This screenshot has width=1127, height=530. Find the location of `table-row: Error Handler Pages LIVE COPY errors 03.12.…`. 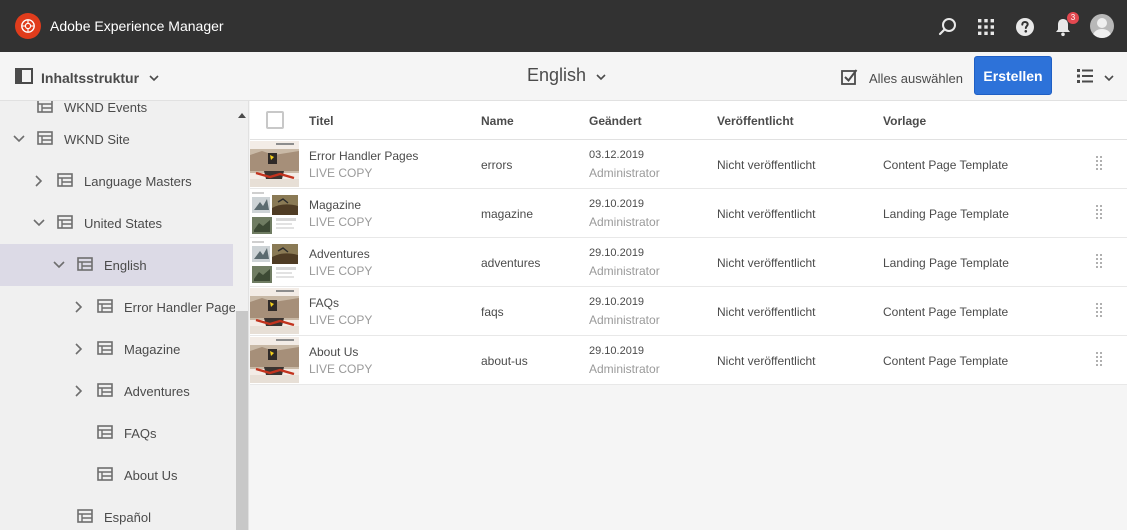

table-row: Error Handler Pages LIVE COPY errors 03.12.… is located at coordinates (688, 164).